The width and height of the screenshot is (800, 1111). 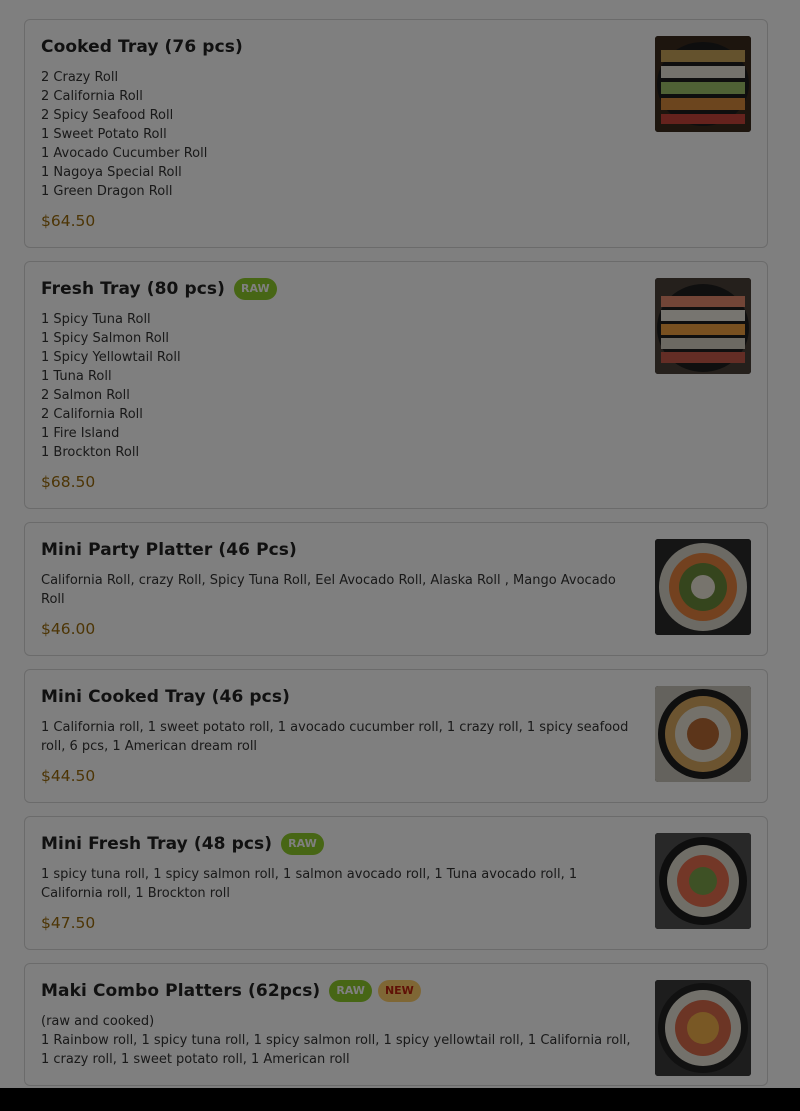 What do you see at coordinates (169, 550) in the screenshot?
I see `product-title: Mini Party Platter (46 Pcs)` at bounding box center [169, 550].